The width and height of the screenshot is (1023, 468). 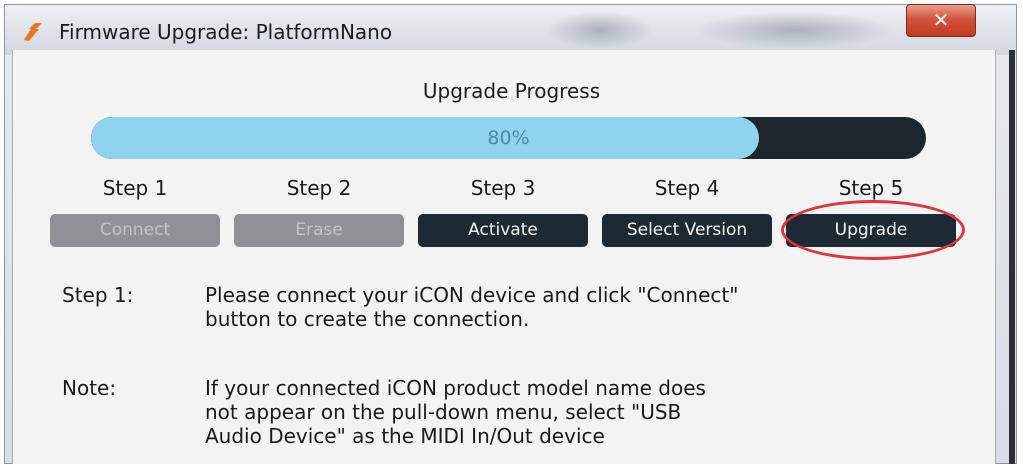 What do you see at coordinates (510, 30) in the screenshot?
I see `title-bar: Firmware Upgrade: PlatformNano` at bounding box center [510, 30].